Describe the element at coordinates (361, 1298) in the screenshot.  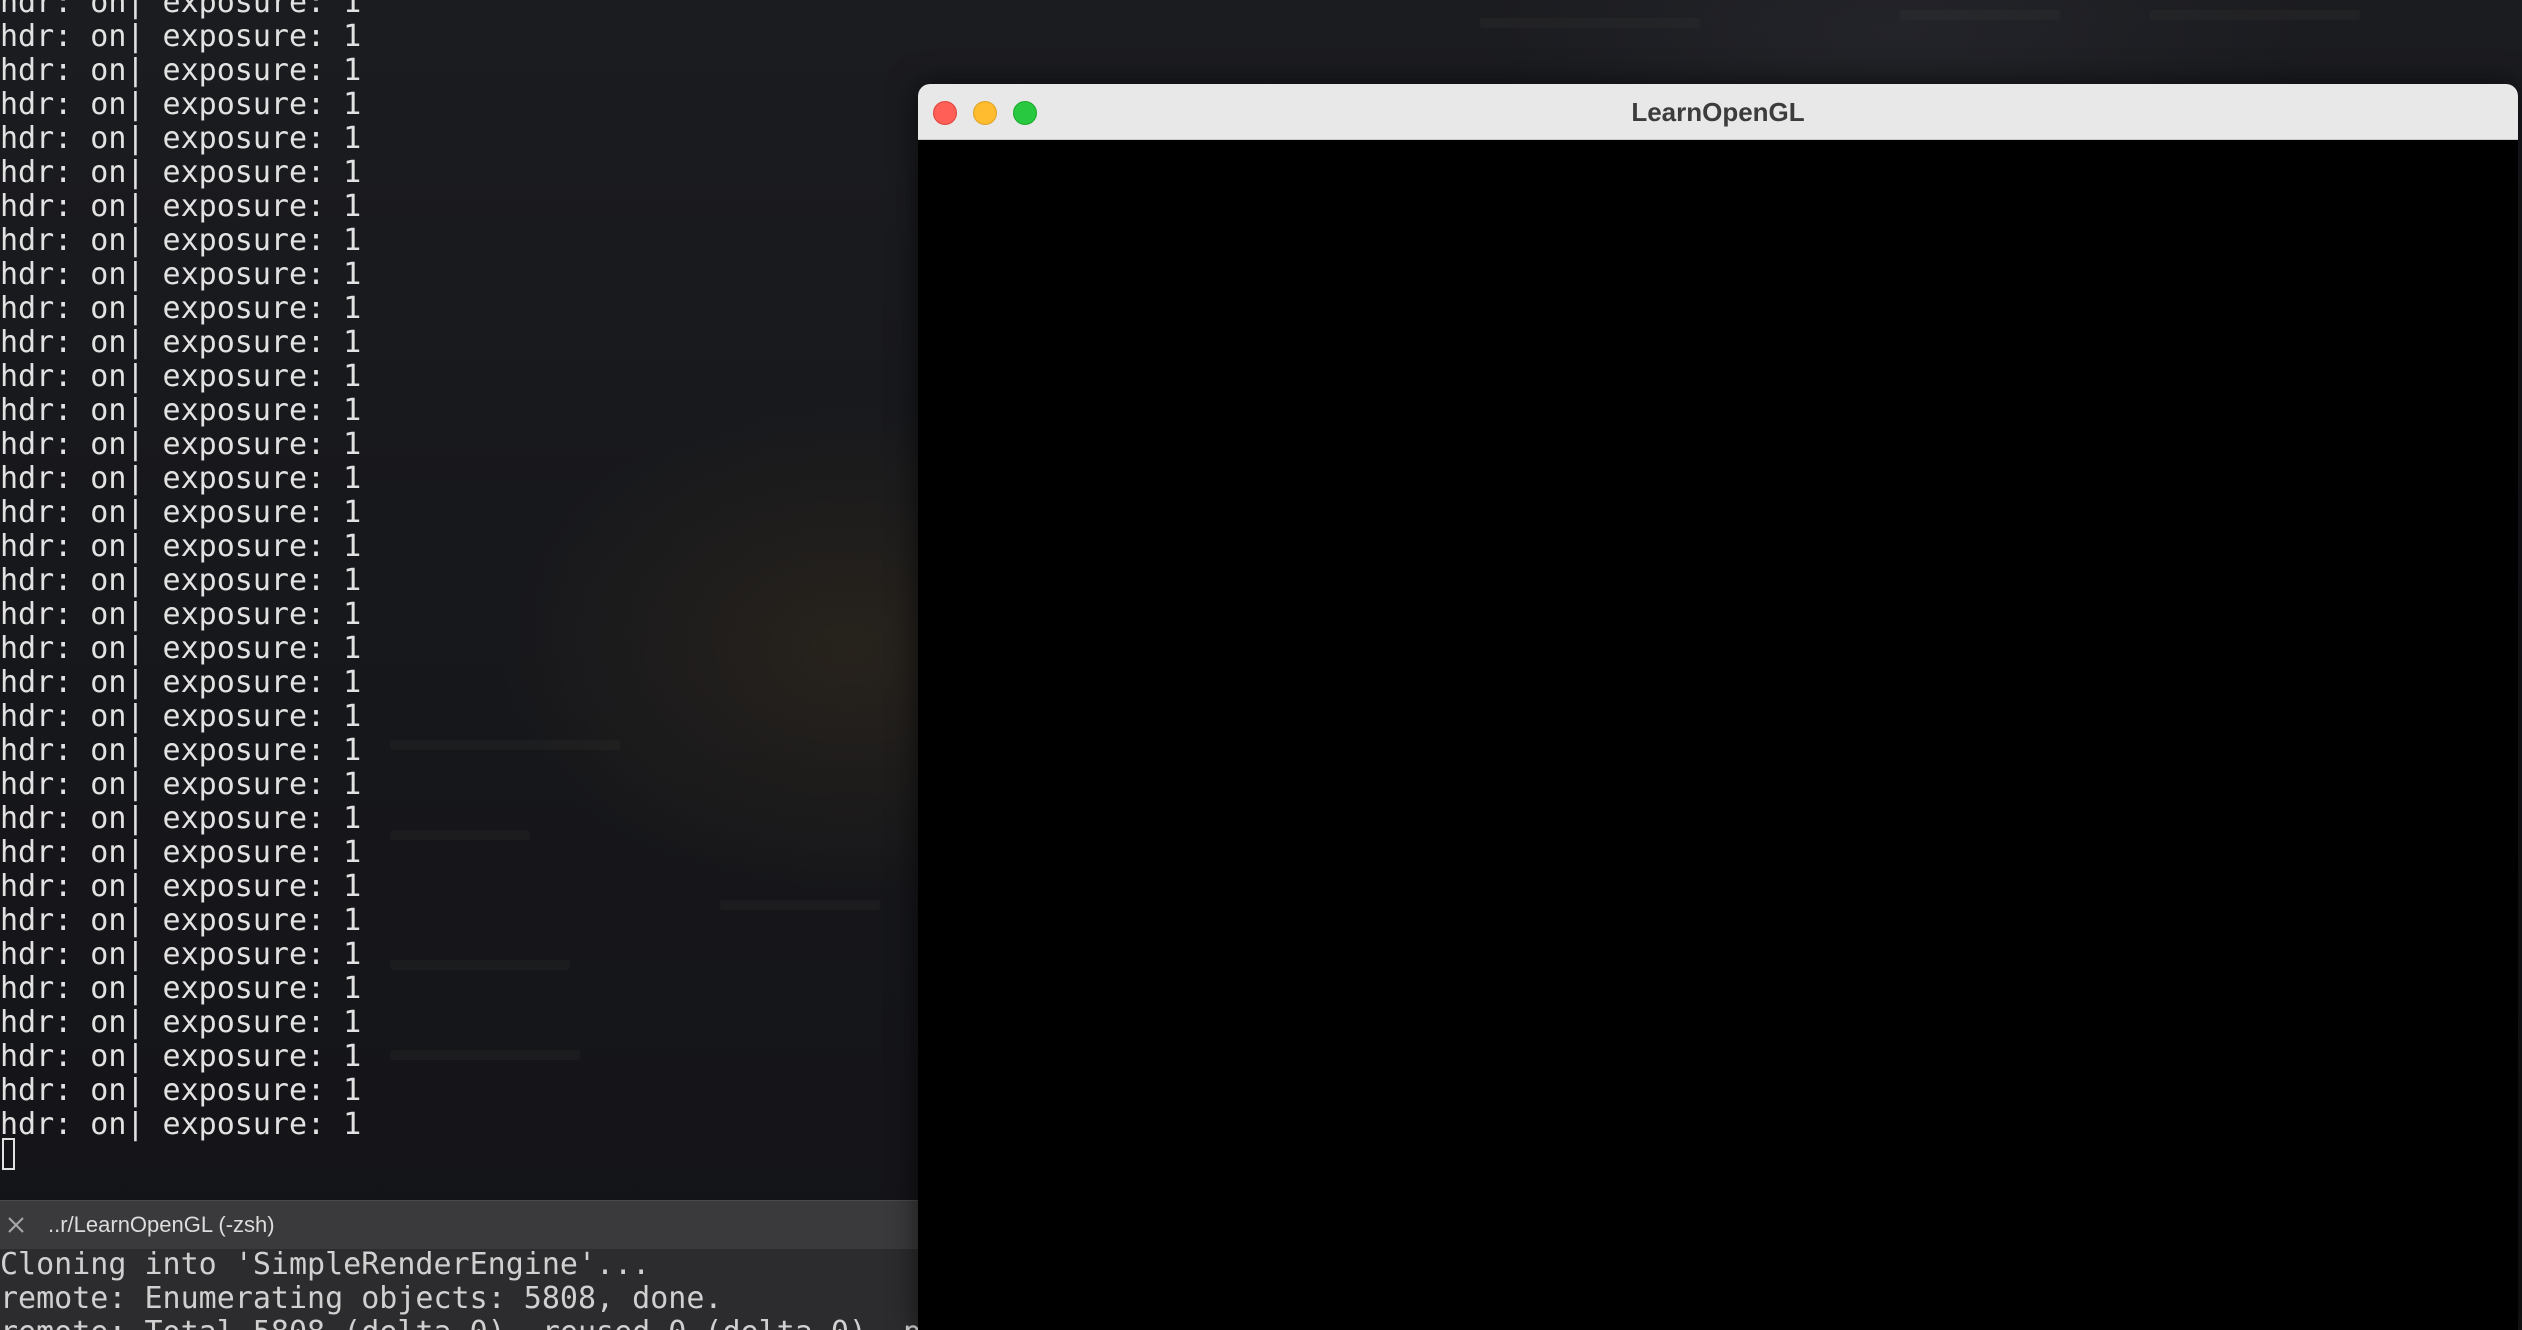
I see `terminal-line: remote: Enumerating objects: 5808, done.` at that location.